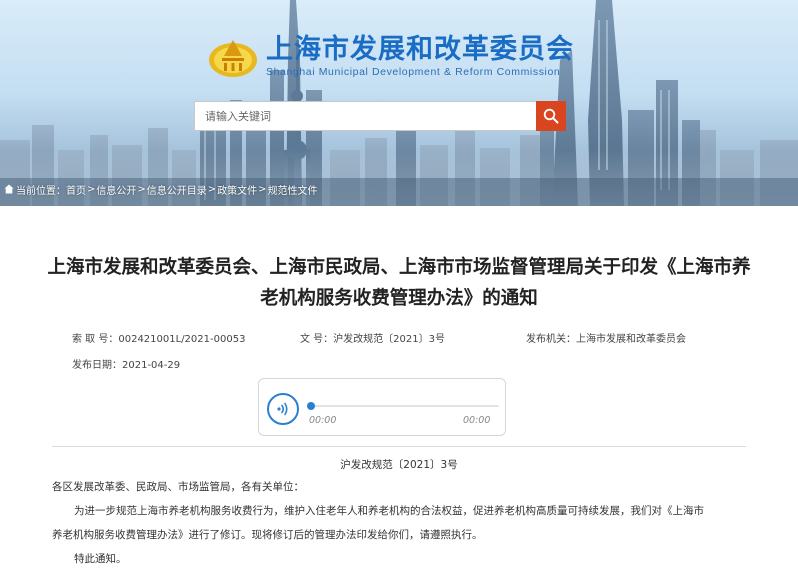 The image size is (798, 574). I want to click on breadcrumb-item-home: 首页, so click(76, 189).